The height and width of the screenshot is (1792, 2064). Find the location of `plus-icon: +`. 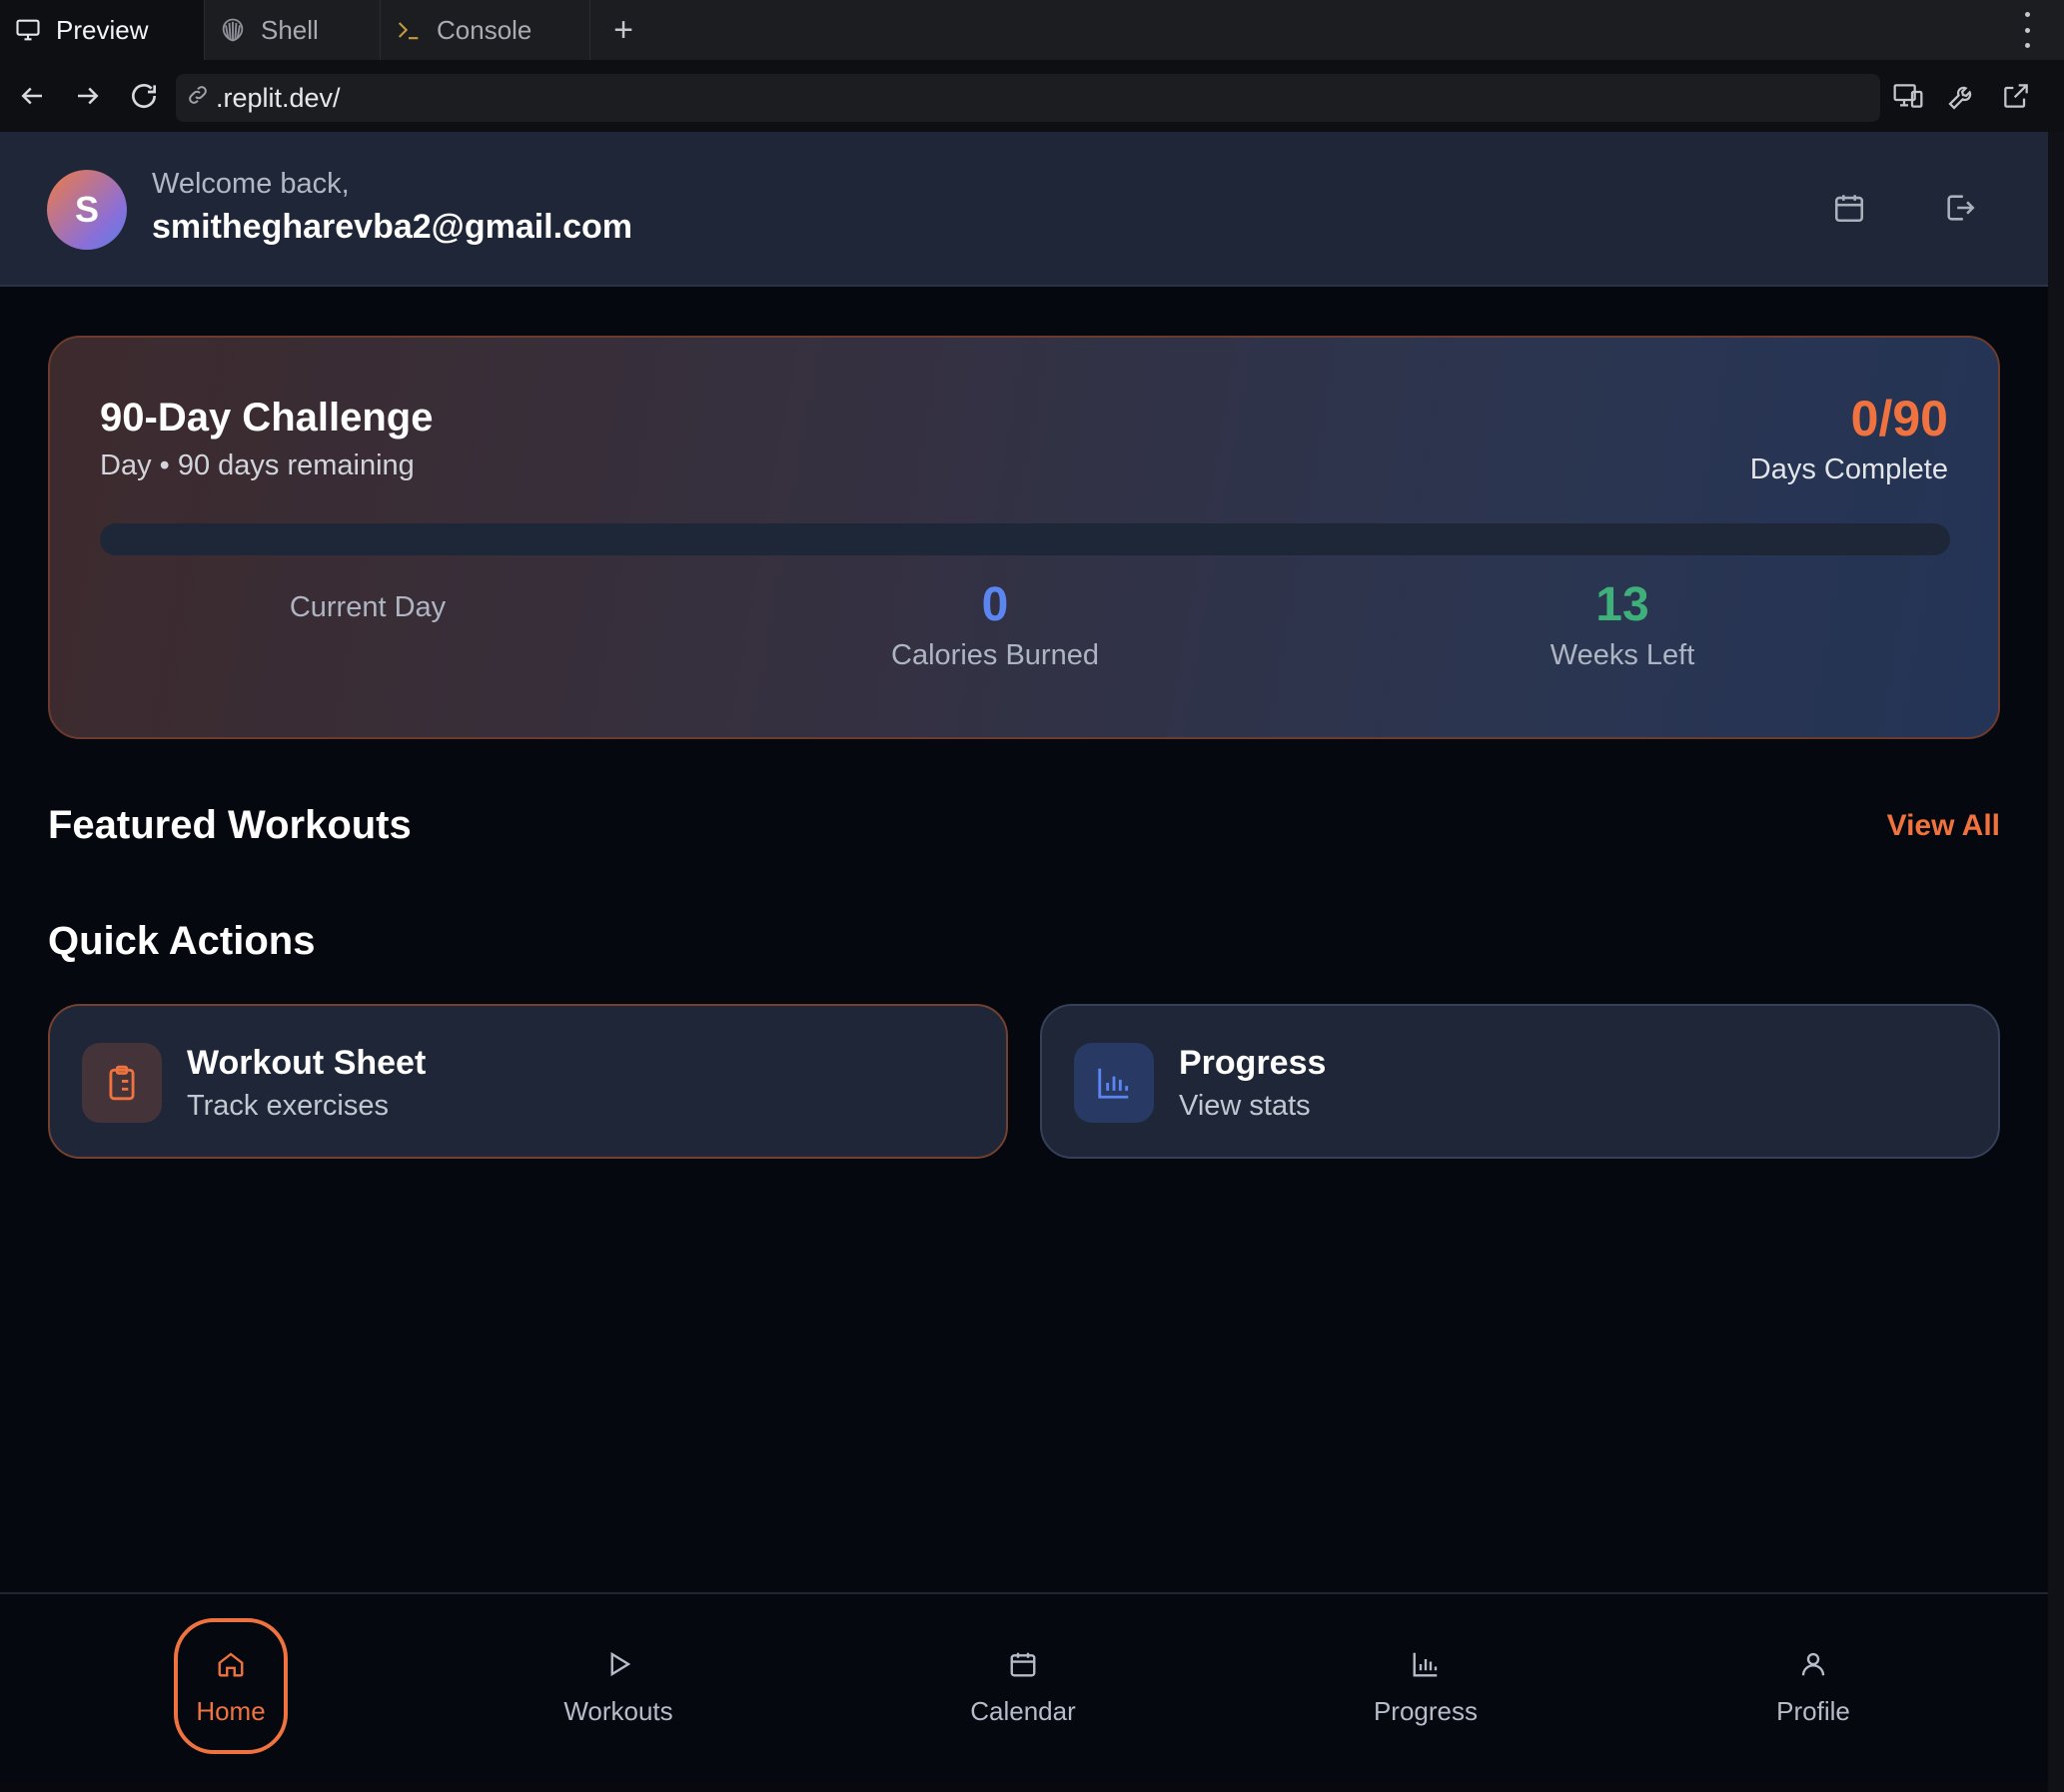

plus-icon: + is located at coordinates (623, 29).